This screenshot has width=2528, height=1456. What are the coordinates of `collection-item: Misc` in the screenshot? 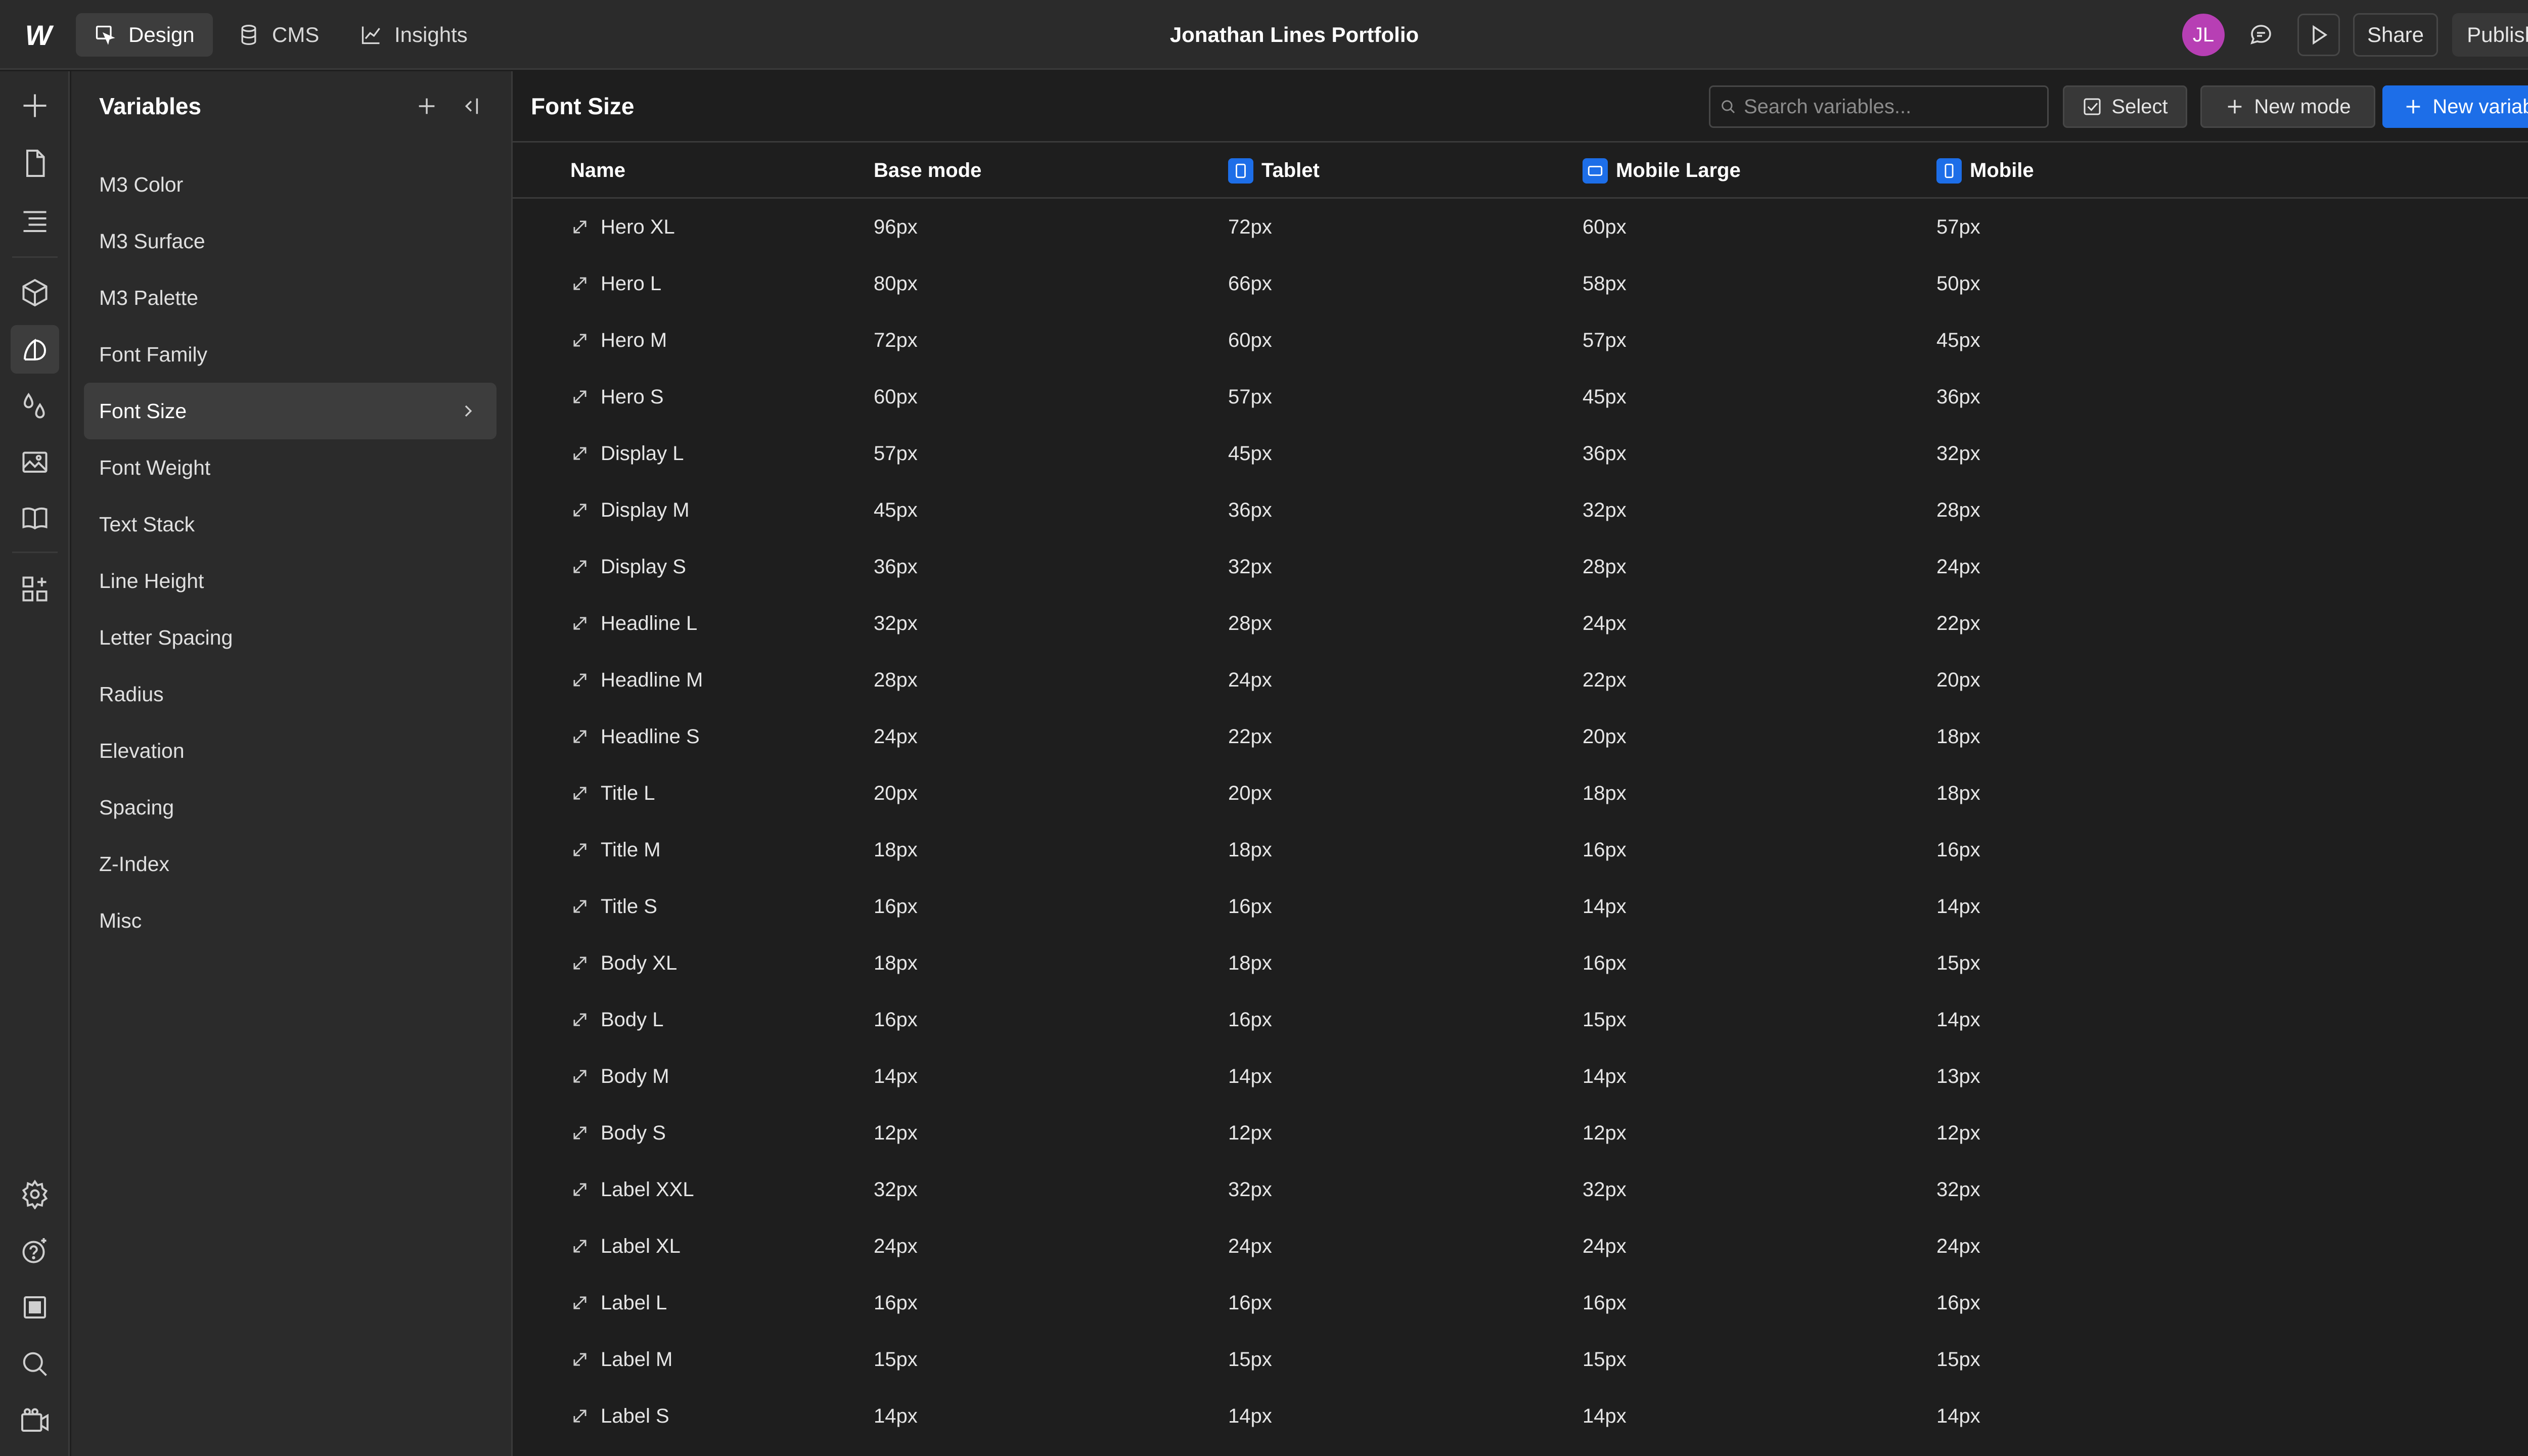 It's located at (290, 920).